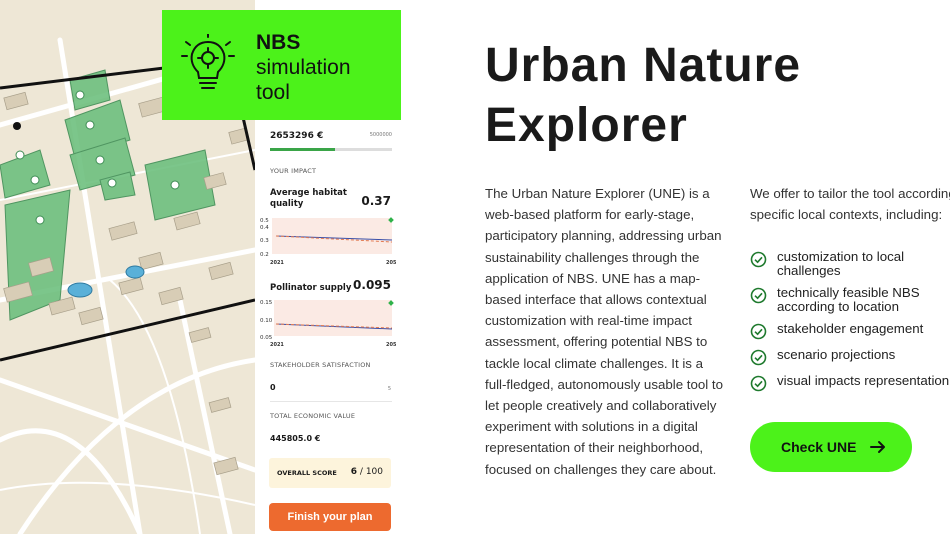 The height and width of the screenshot is (534, 950). Describe the element at coordinates (850, 193) in the screenshot. I see `offer-line-1: We offer to tailor the tool according to` at that location.